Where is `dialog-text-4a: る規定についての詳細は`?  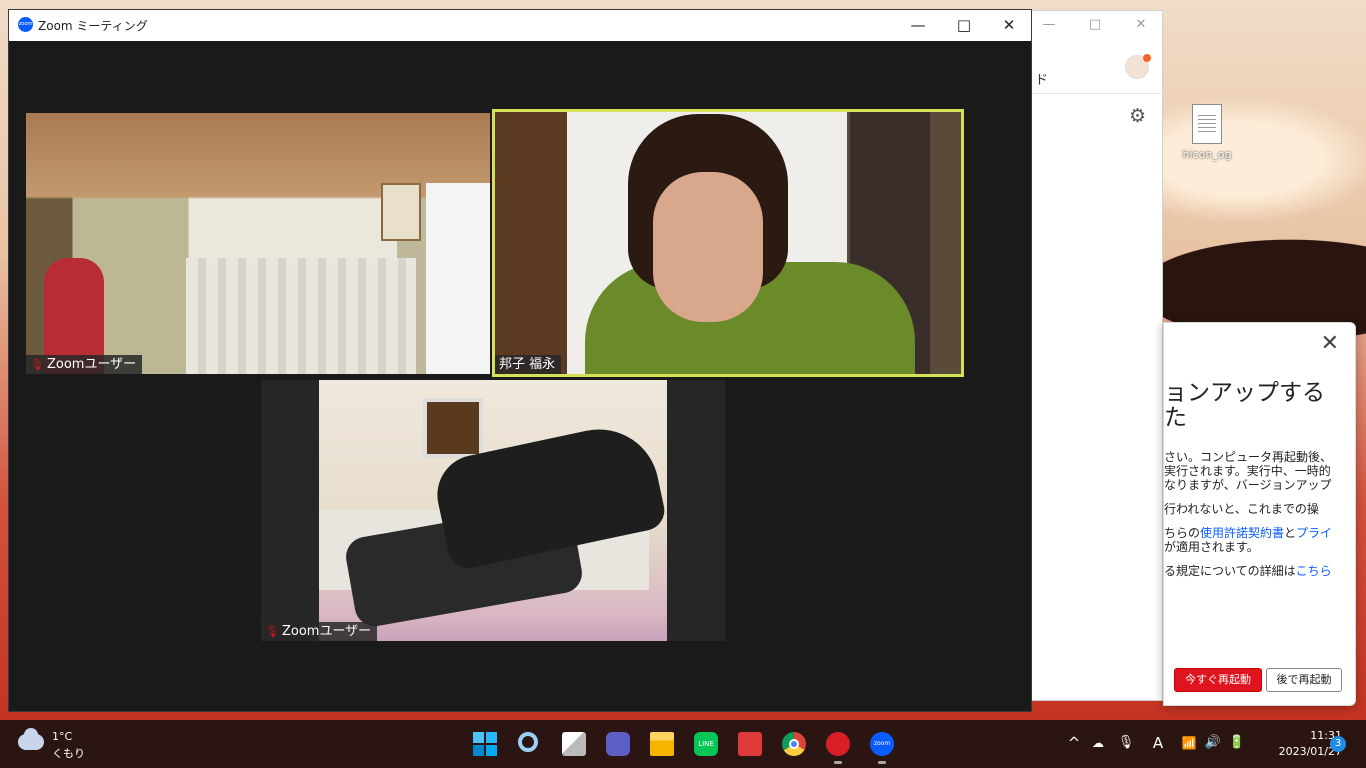
dialog-text-4a: る規定についての詳細は is located at coordinates (1230, 571).